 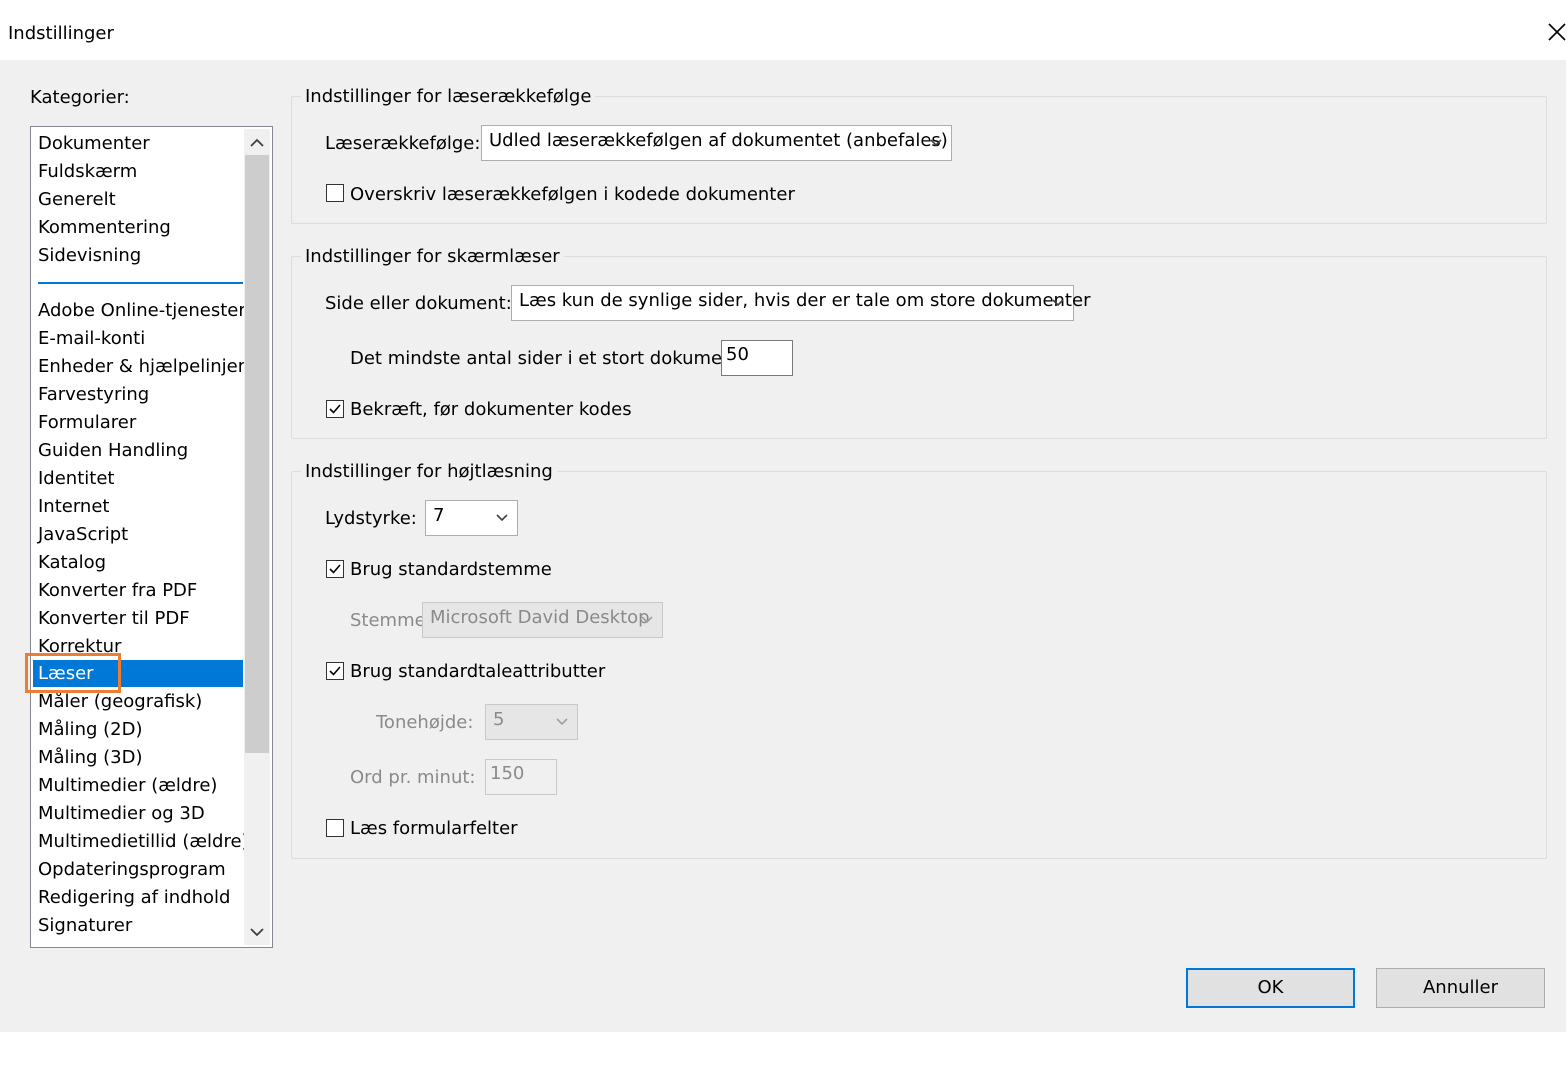 What do you see at coordinates (531, 722) in the screenshot?
I see `pitch-dropdown: 5` at bounding box center [531, 722].